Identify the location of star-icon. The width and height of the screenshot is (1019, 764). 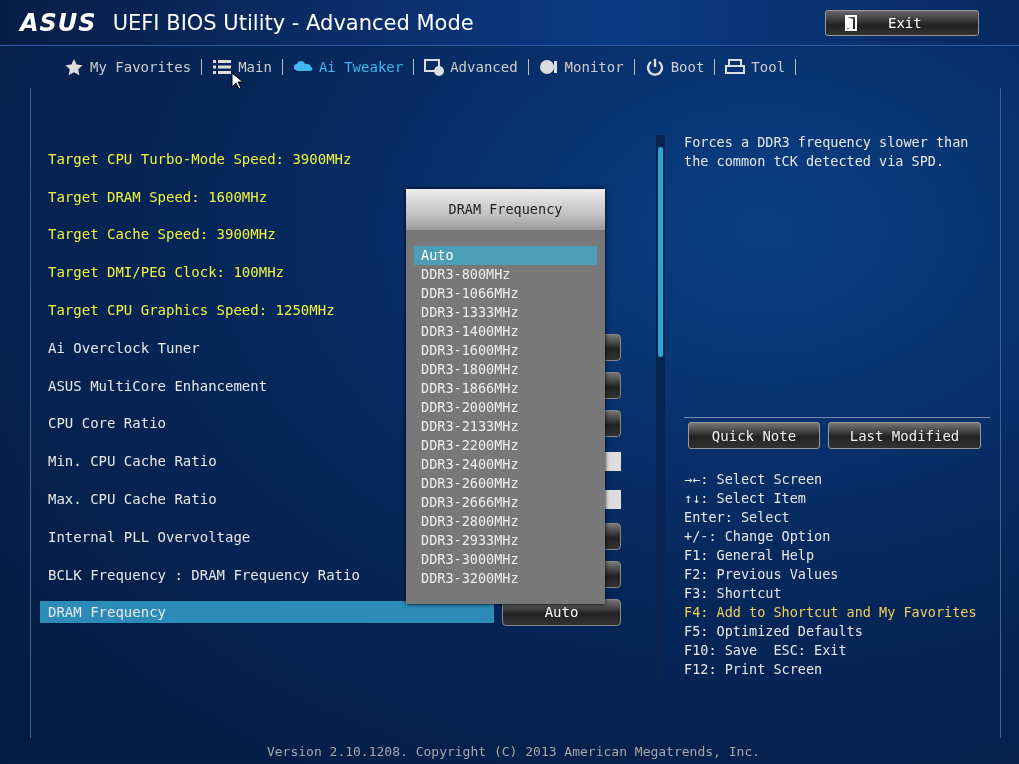
(74, 67).